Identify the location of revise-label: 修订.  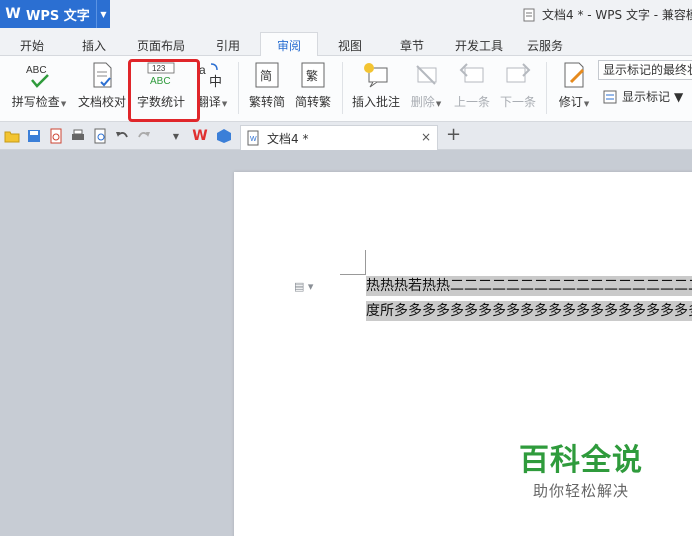
(570, 102).